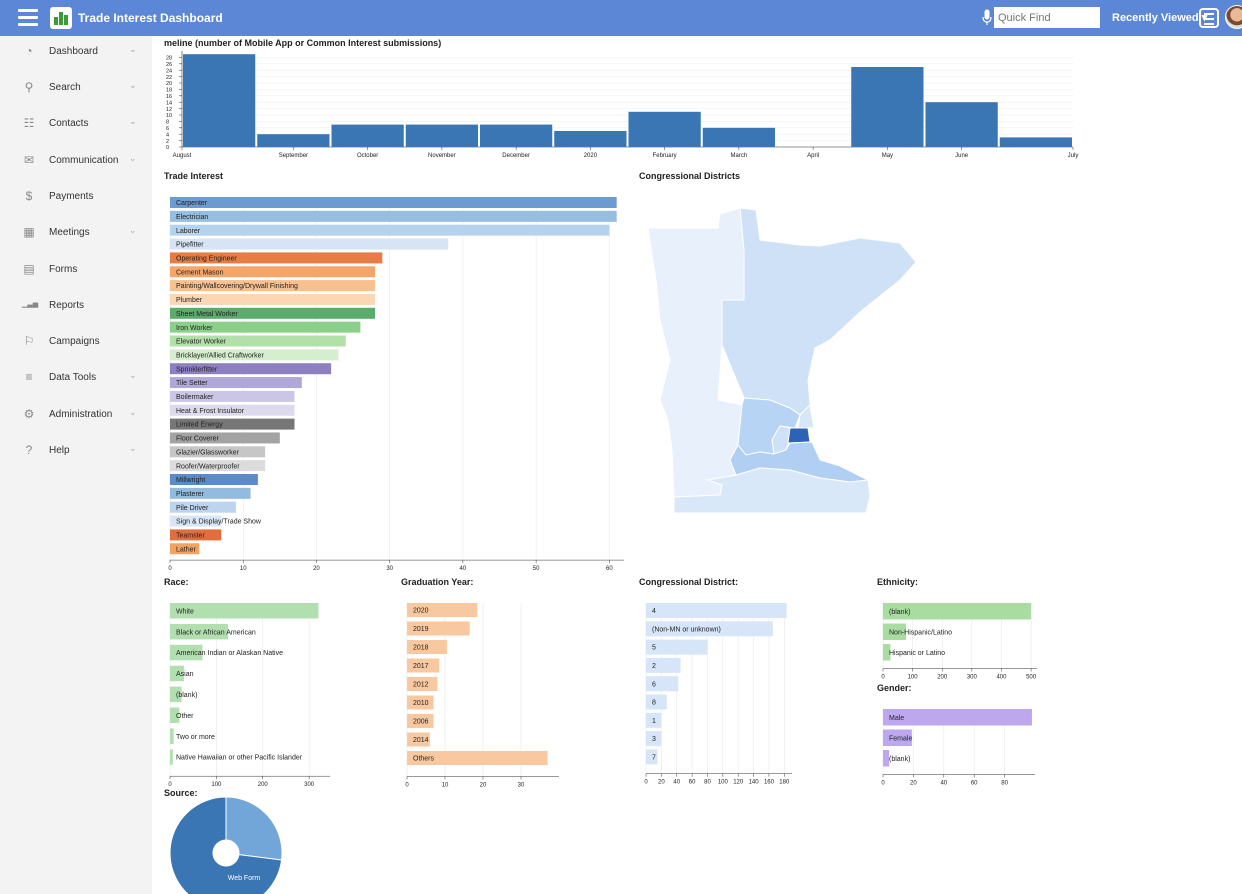  What do you see at coordinates (654, 739) in the screenshot?
I see `district-bar-label: 3` at bounding box center [654, 739].